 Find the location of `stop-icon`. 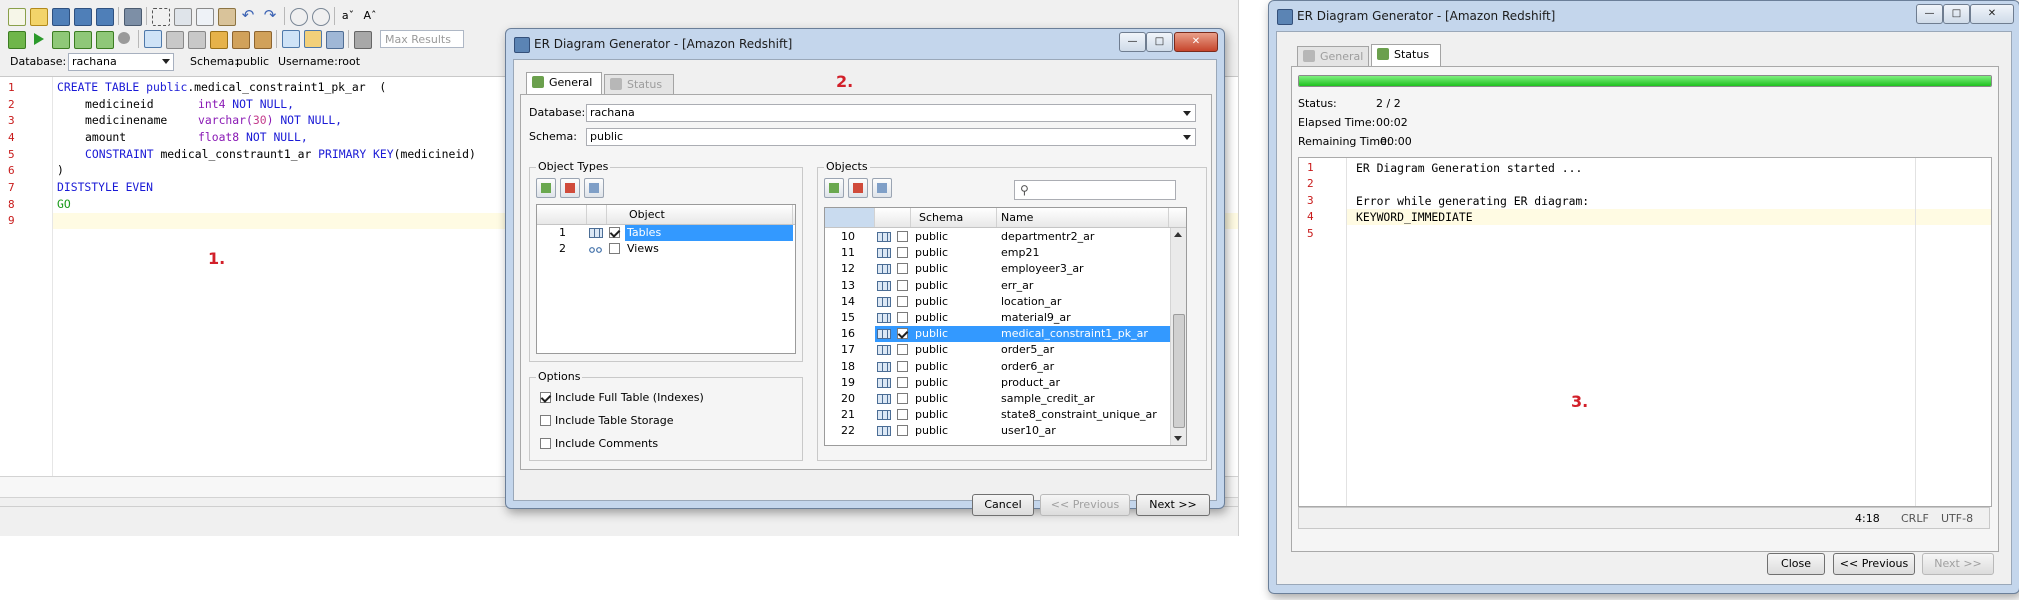

stop-icon is located at coordinates (124, 38).